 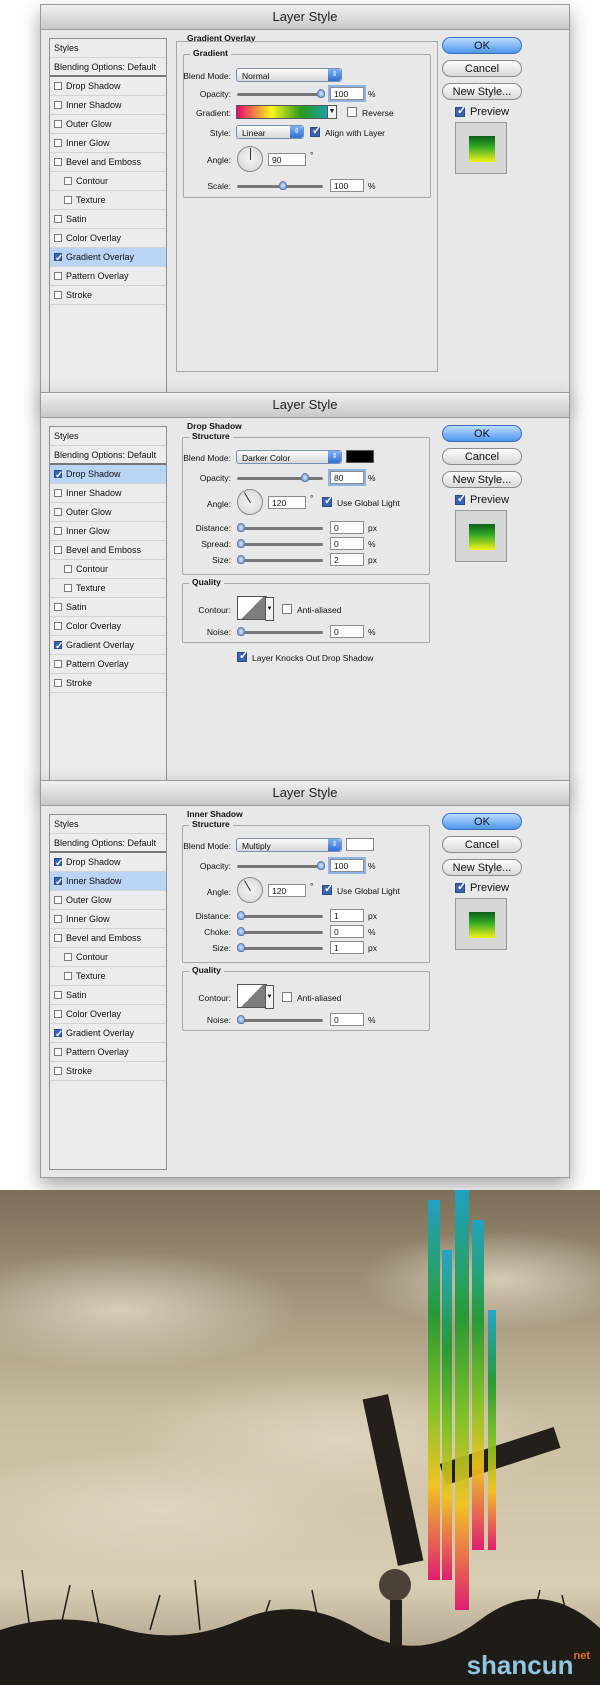 What do you see at coordinates (250, 159) in the screenshot?
I see `angle-dial` at bounding box center [250, 159].